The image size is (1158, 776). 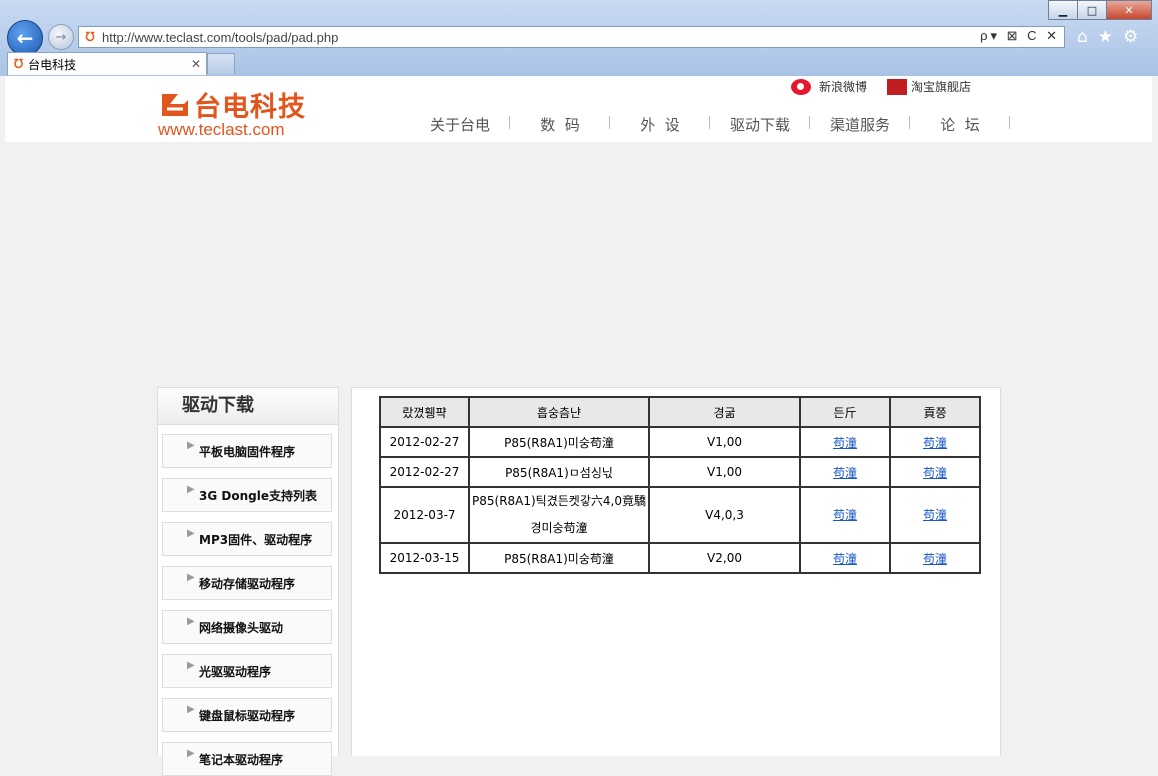 I want to click on site-logo: 台电科技 www.teclast.com, so click(x=232, y=112).